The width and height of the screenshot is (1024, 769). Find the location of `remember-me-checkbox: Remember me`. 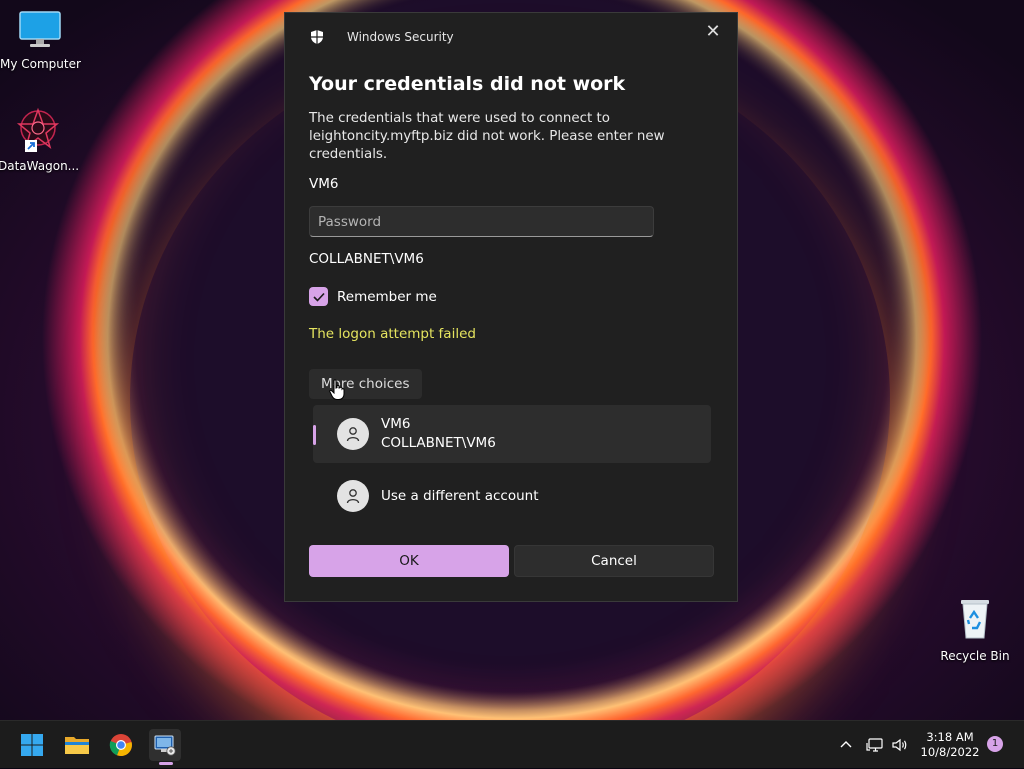

remember-me-checkbox: Remember me is located at coordinates (373, 296).